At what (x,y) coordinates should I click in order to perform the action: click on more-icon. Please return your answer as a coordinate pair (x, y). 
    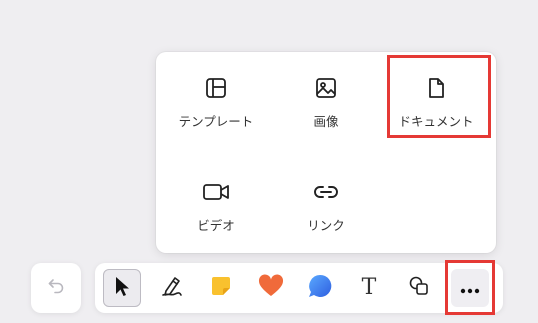
    Looking at the image, I should click on (470, 288).